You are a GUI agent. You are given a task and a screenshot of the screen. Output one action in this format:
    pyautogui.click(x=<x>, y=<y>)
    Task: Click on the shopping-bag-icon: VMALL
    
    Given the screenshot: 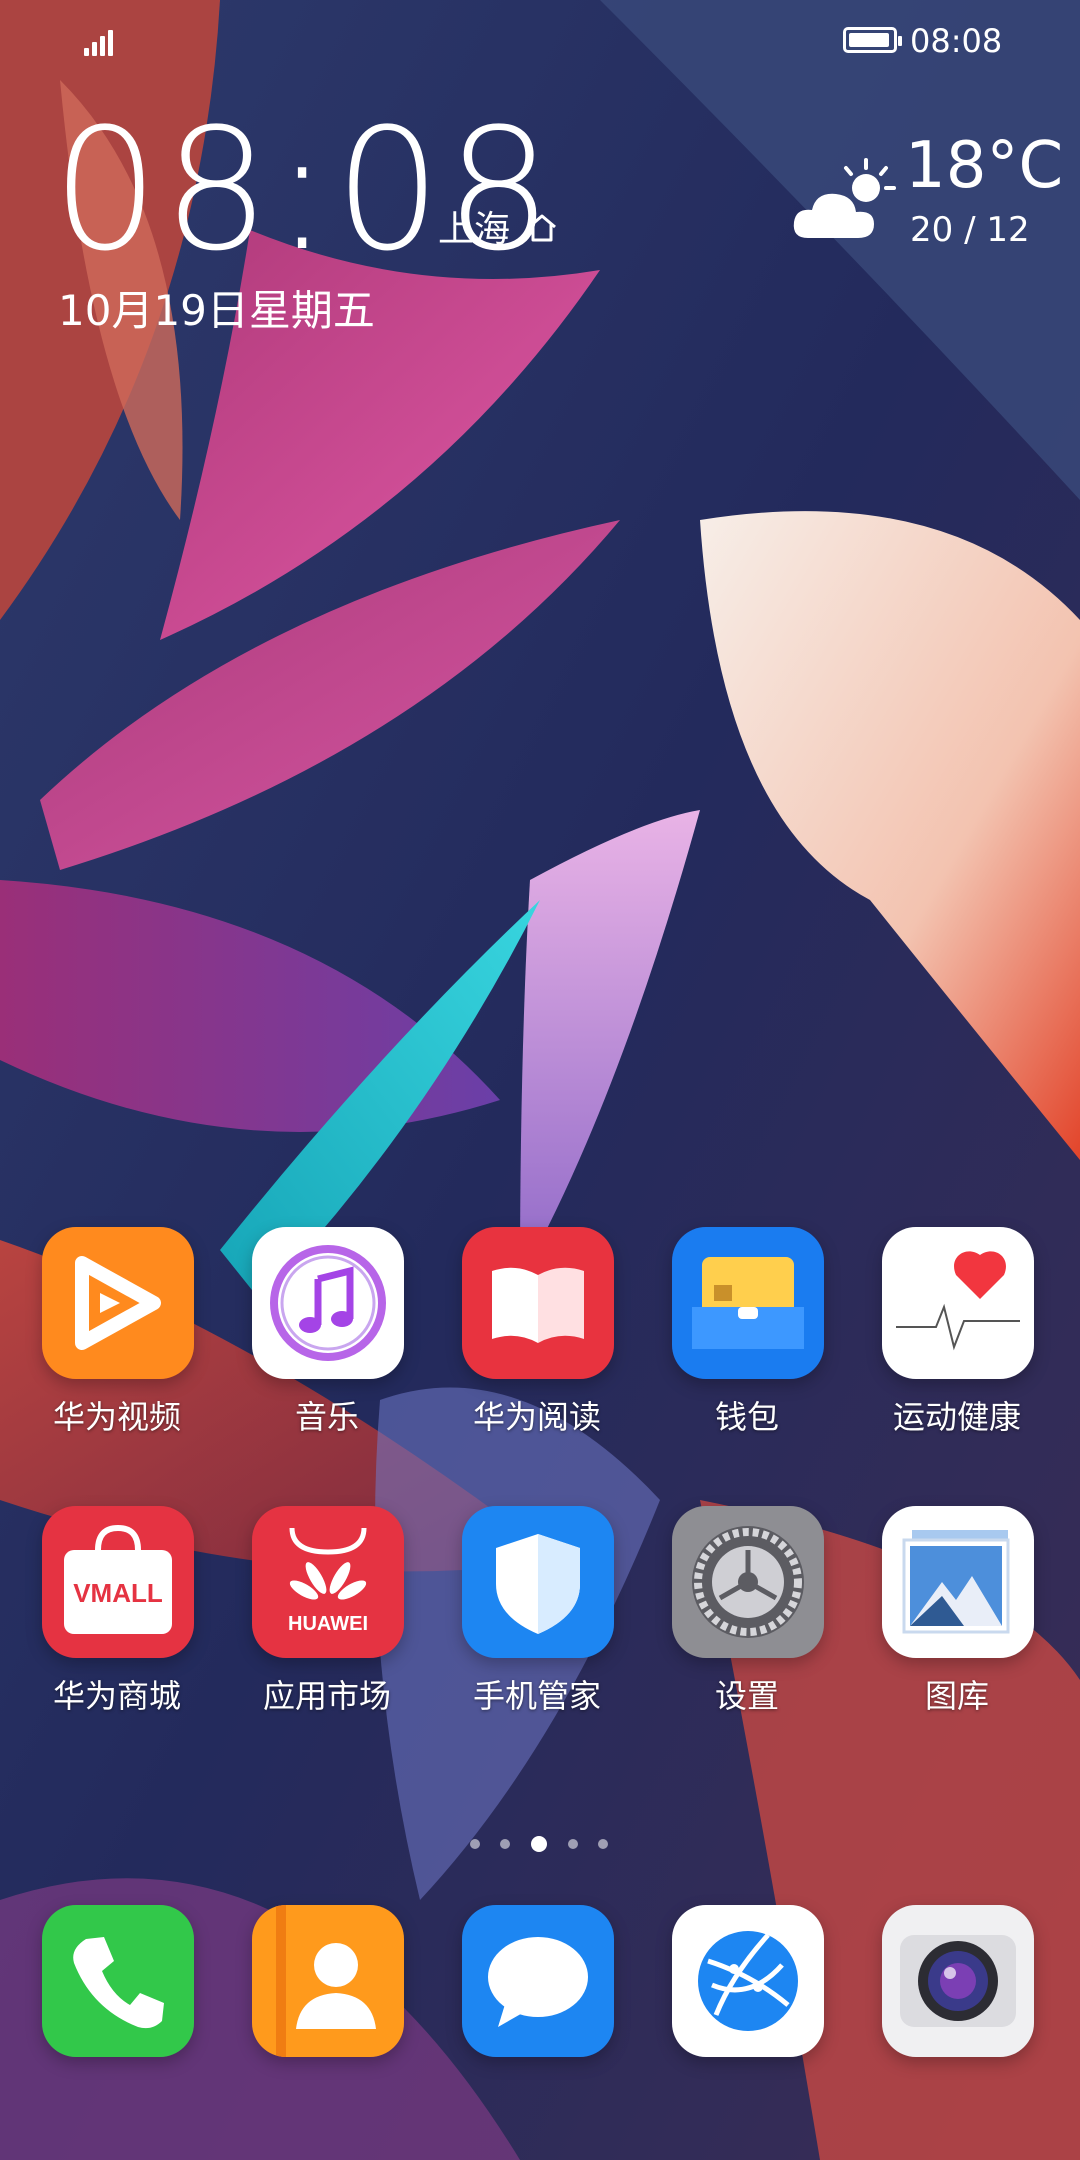 What is the action you would take?
    pyautogui.click(x=118, y=1582)
    